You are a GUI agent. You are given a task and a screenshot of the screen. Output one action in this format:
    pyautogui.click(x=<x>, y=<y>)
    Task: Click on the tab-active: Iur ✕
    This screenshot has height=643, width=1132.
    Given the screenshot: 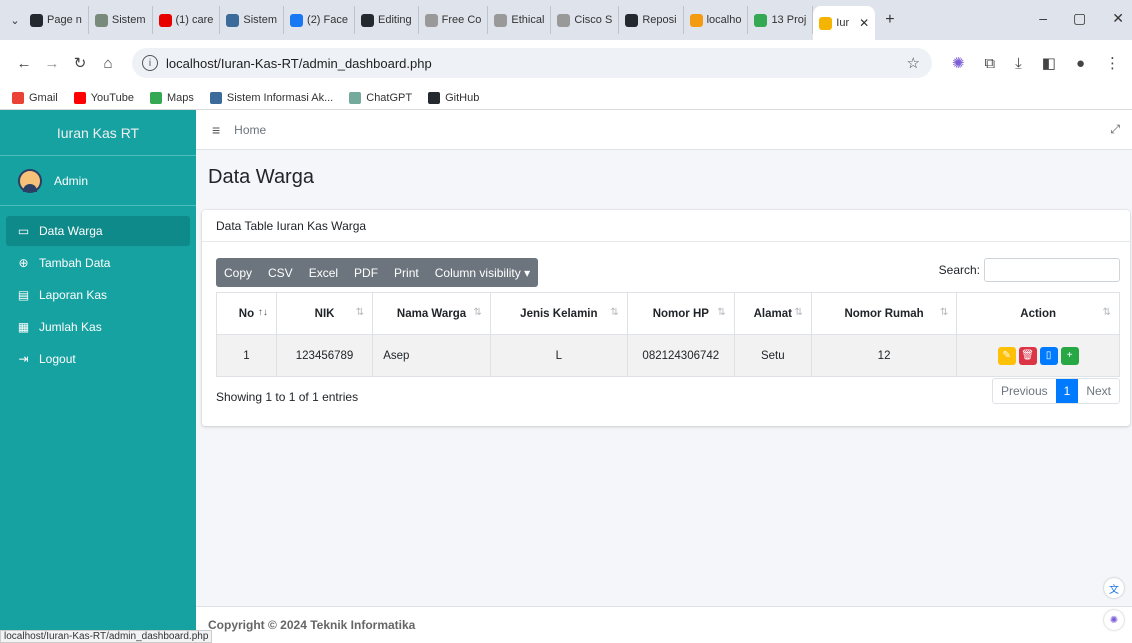 What is the action you would take?
    pyautogui.click(x=844, y=23)
    